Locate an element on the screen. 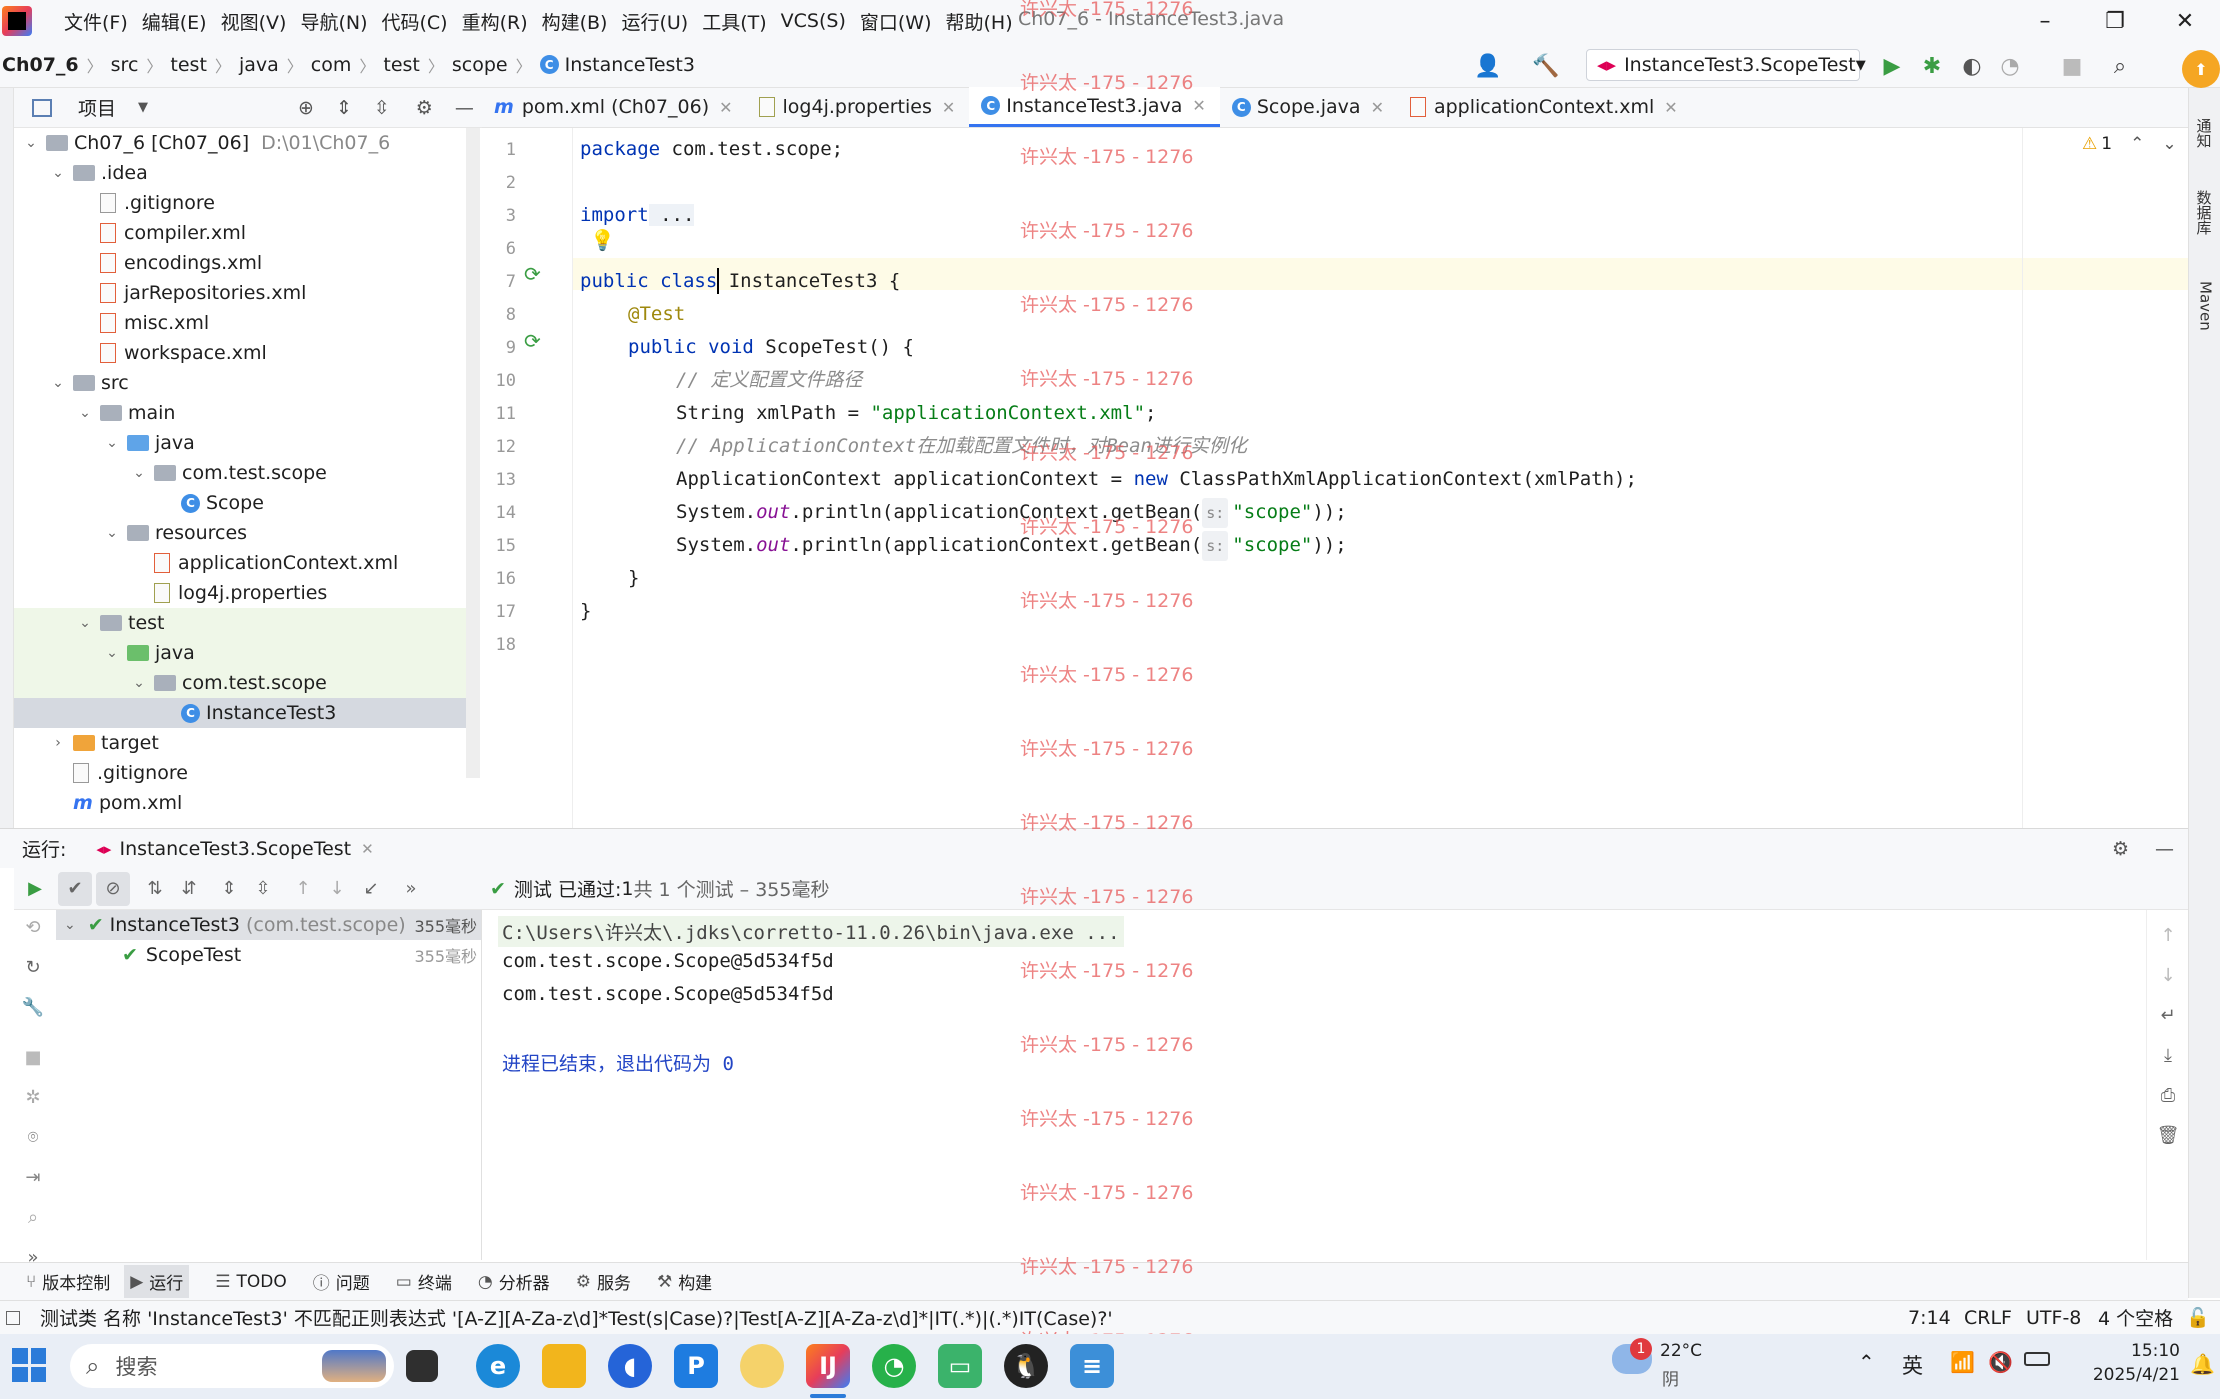  trash-icon: 🗑 is located at coordinates (2168, 1135).